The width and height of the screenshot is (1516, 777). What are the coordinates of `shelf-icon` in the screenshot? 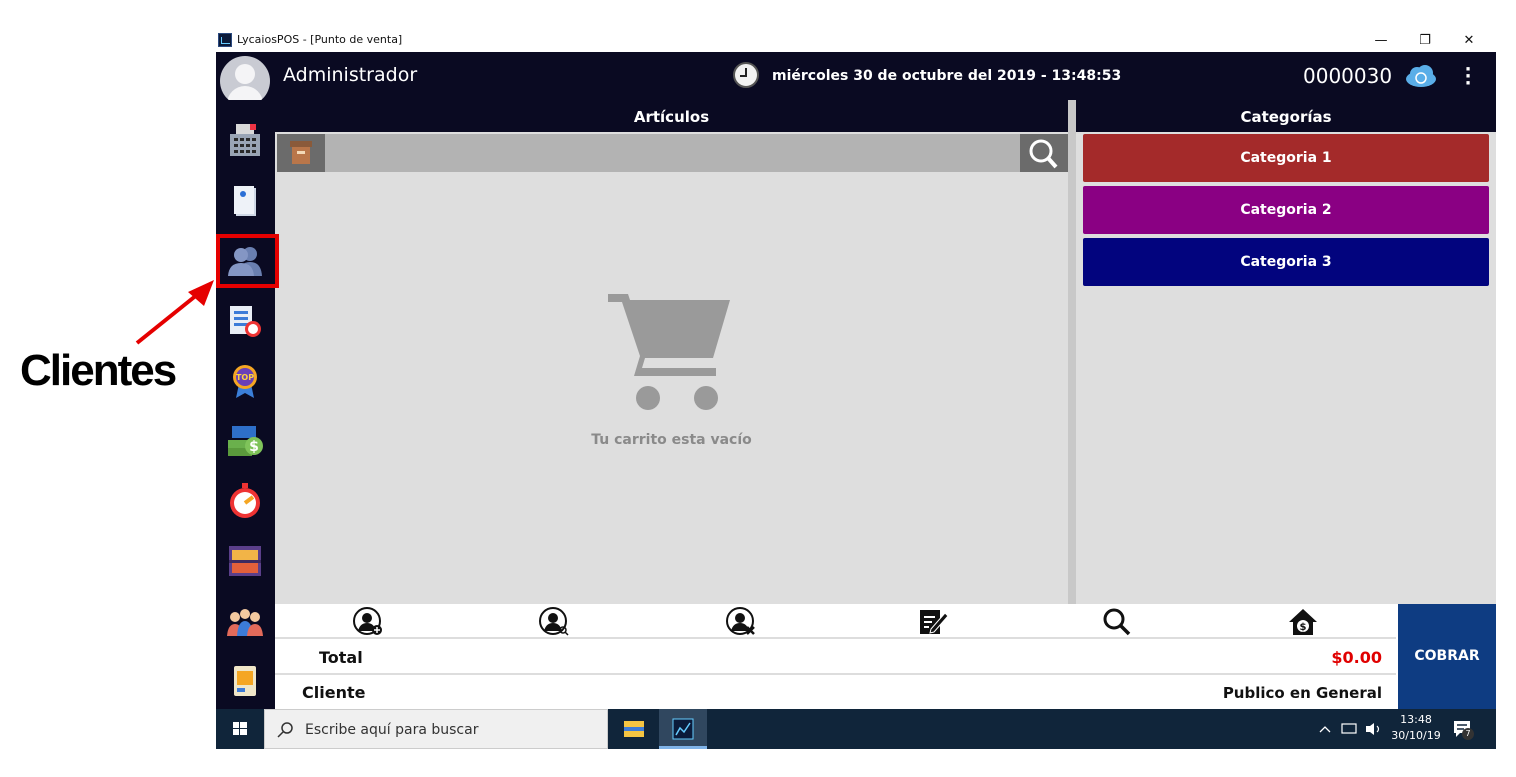 It's located at (245, 561).